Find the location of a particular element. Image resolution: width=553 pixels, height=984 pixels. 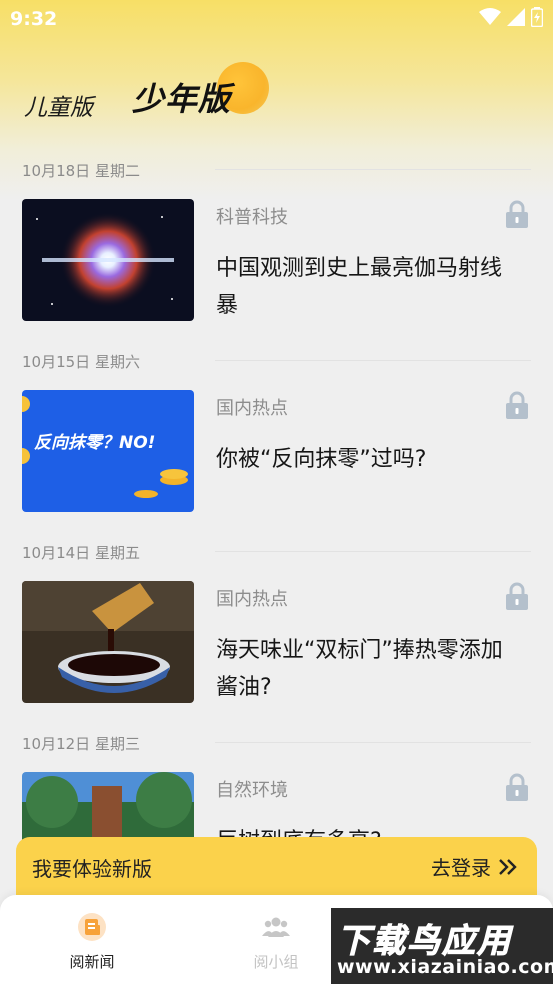

status-icons is located at coordinates (511, 17).